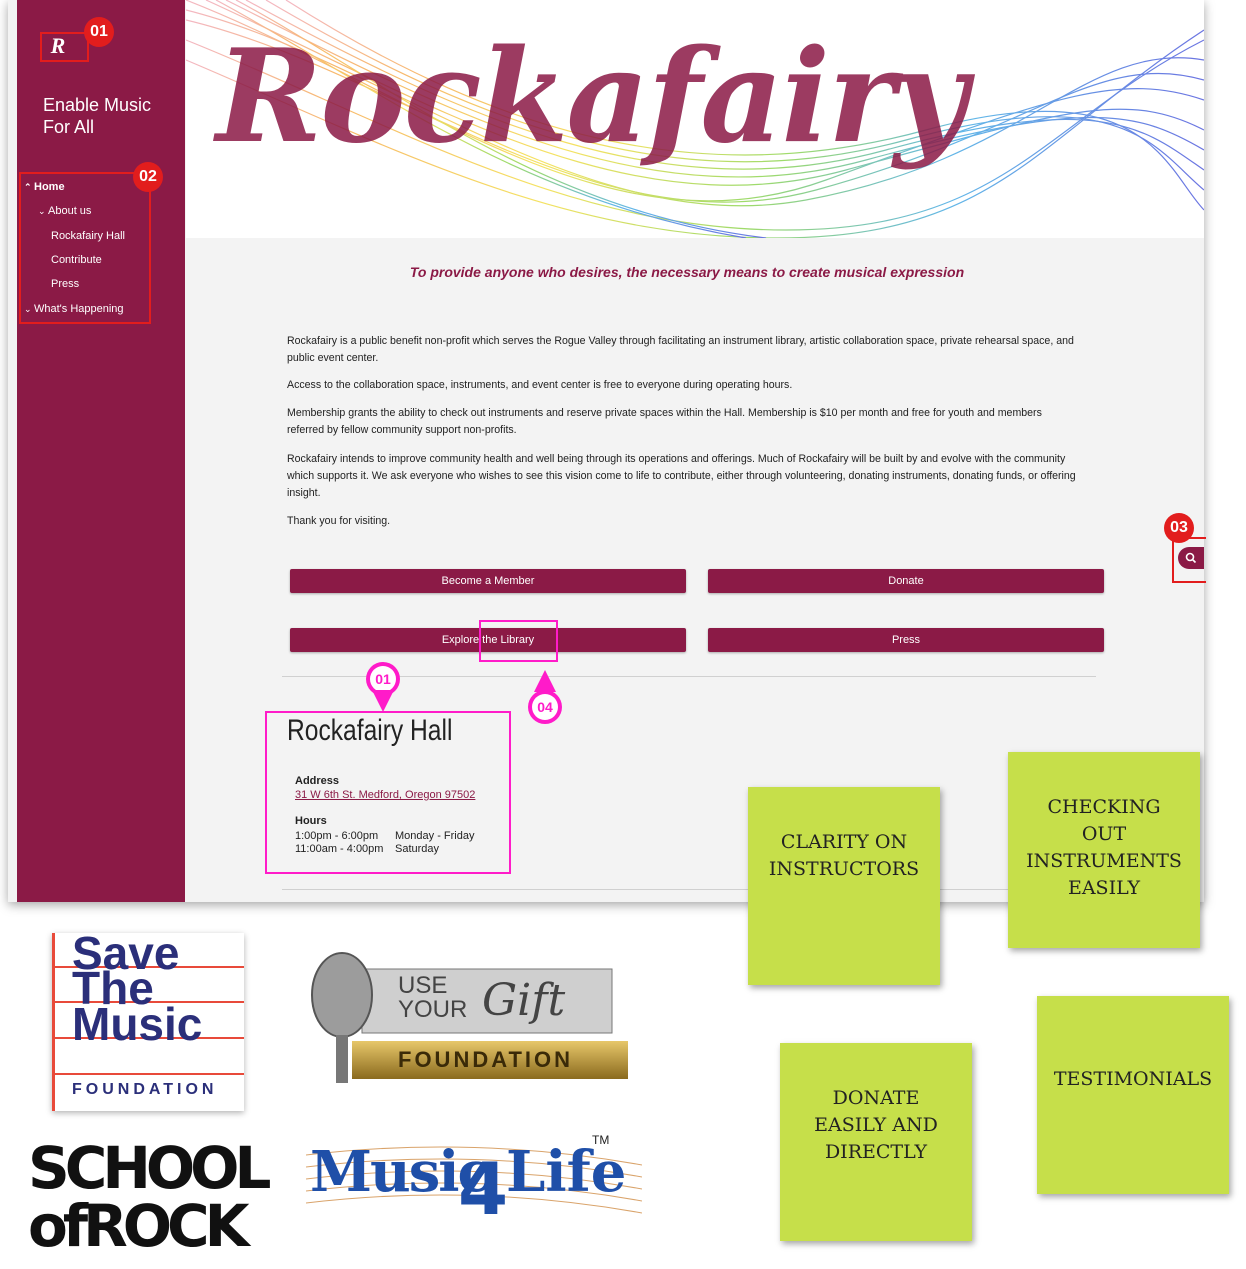 The image size is (1246, 1269). I want to click on site-tagline: Enable Music For All, so click(97, 116).